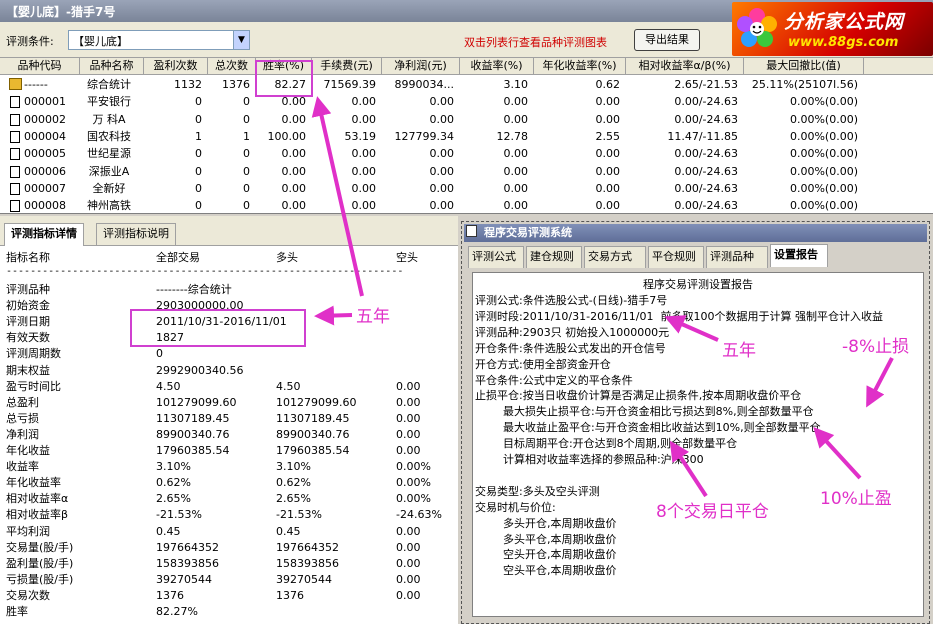 The width and height of the screenshot is (933, 624). Describe the element at coordinates (304, 579) in the screenshot. I see `indicator-value: 39270544` at that location.